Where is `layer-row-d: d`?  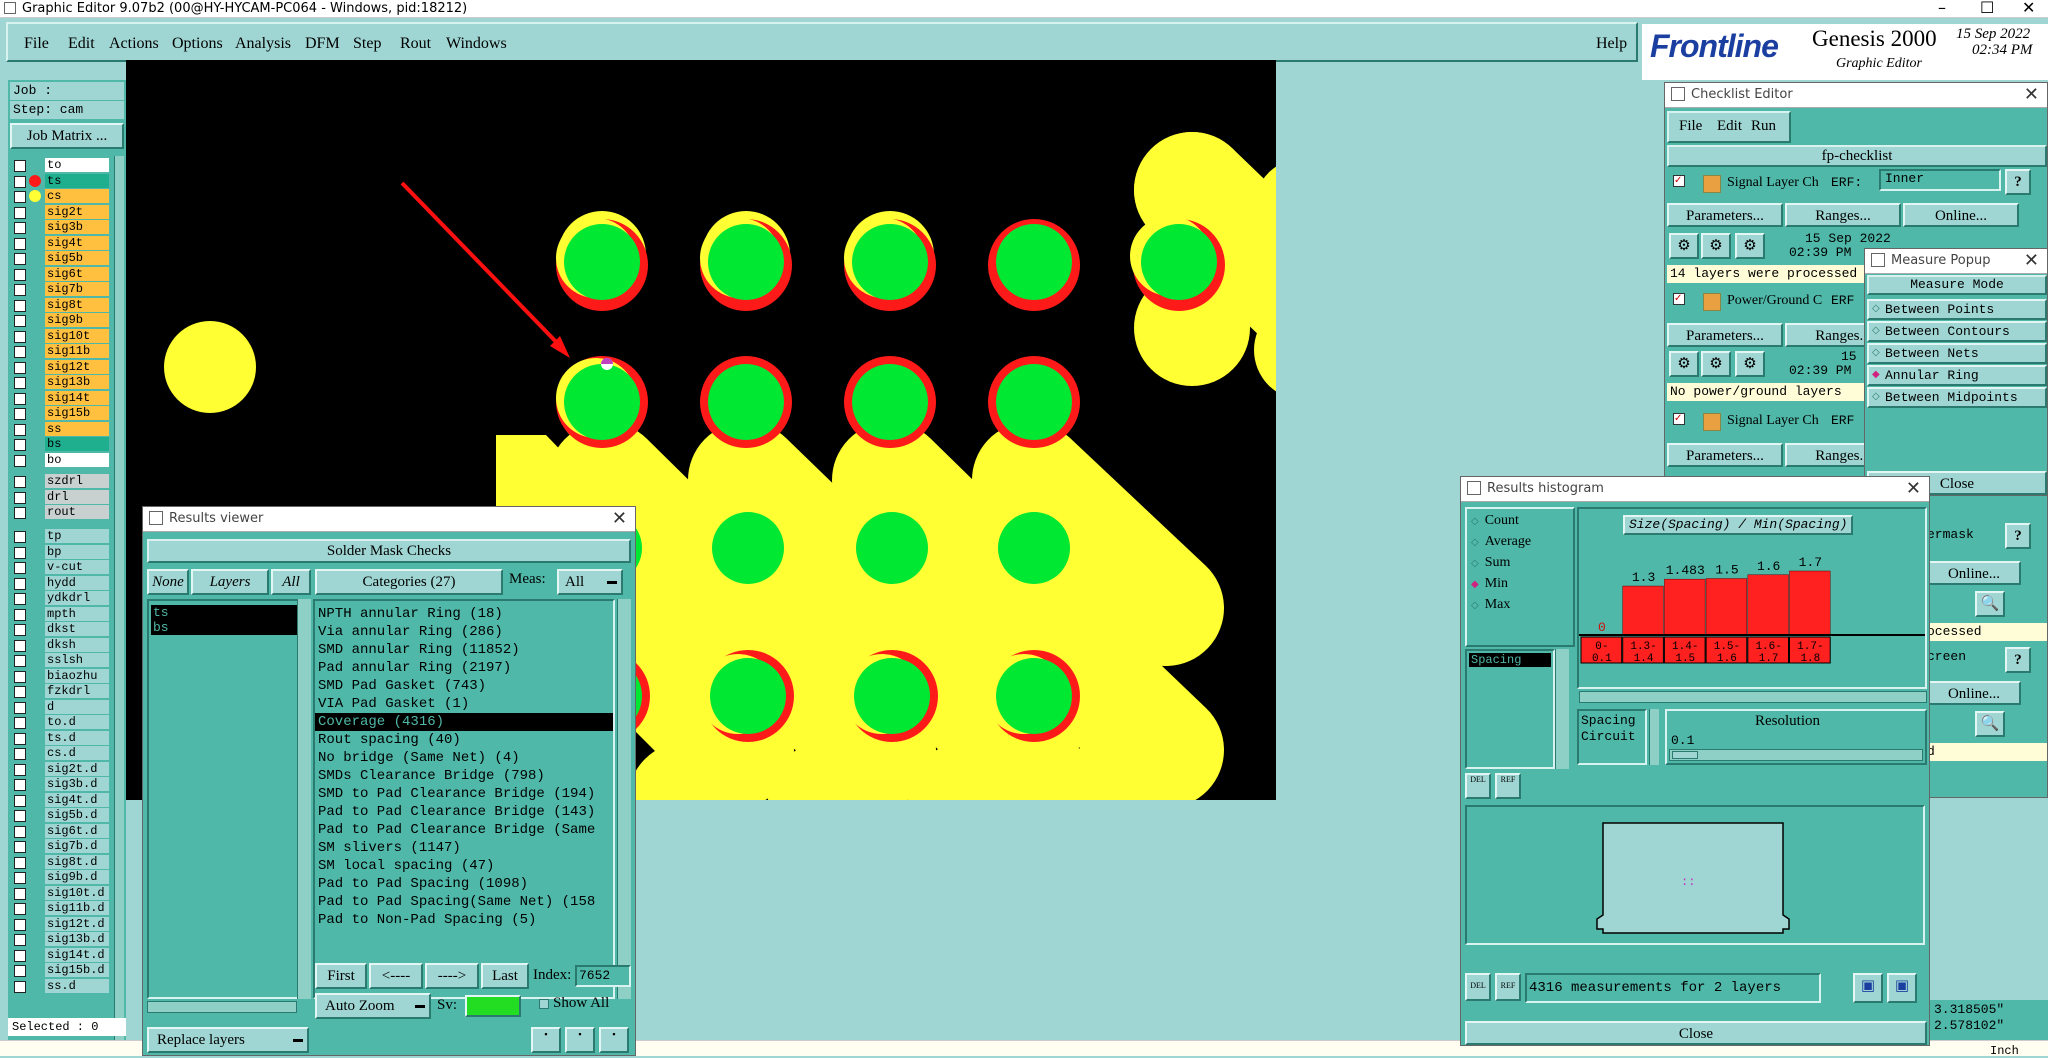 layer-row-d: d is located at coordinates (66, 707).